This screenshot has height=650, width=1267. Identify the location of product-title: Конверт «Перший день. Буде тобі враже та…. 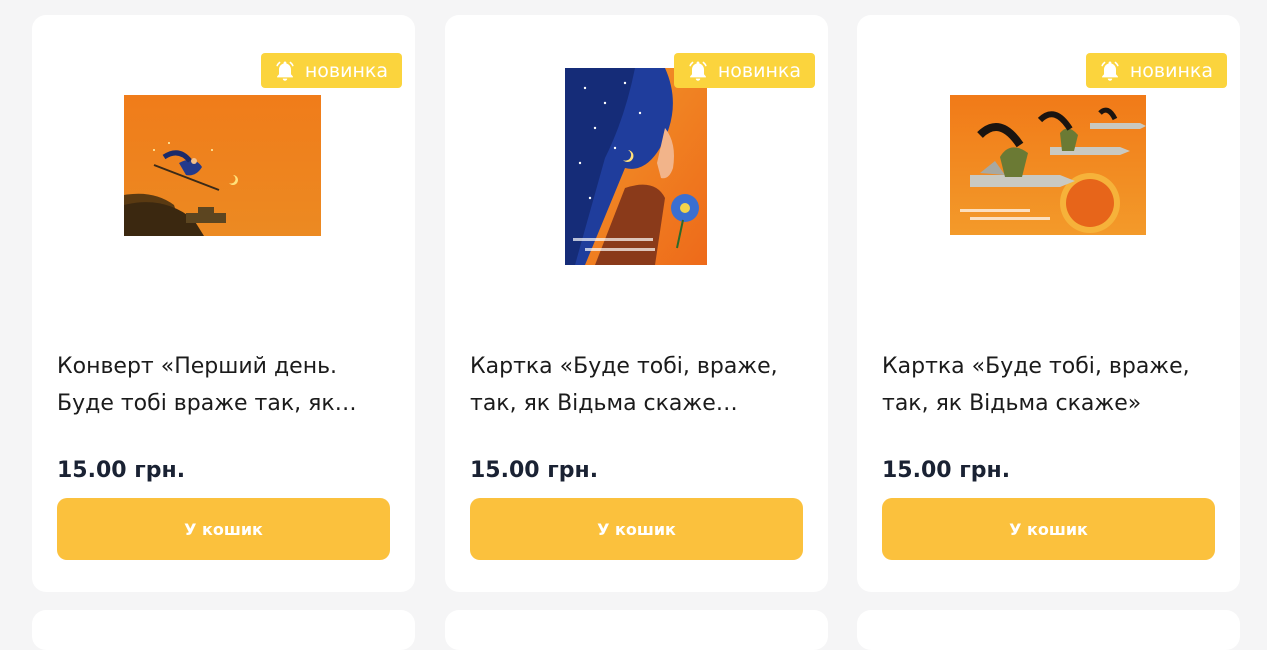
(217, 394).